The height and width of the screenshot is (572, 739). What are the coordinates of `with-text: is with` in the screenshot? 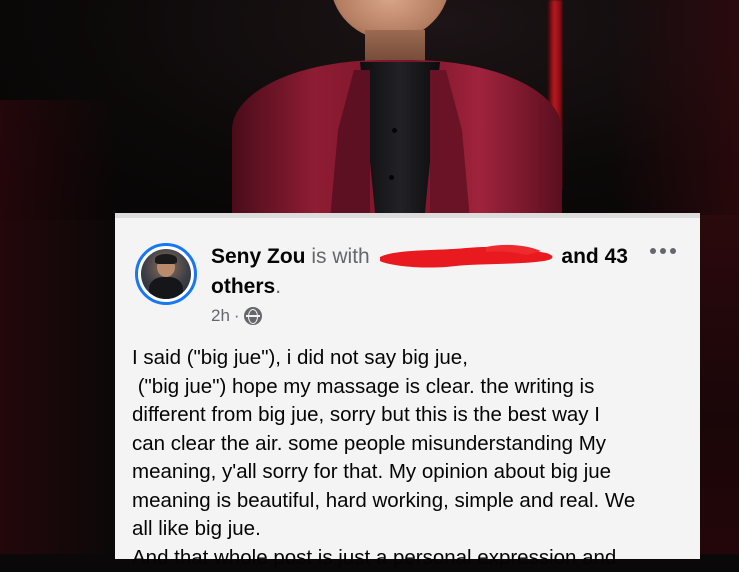 It's located at (340, 256).